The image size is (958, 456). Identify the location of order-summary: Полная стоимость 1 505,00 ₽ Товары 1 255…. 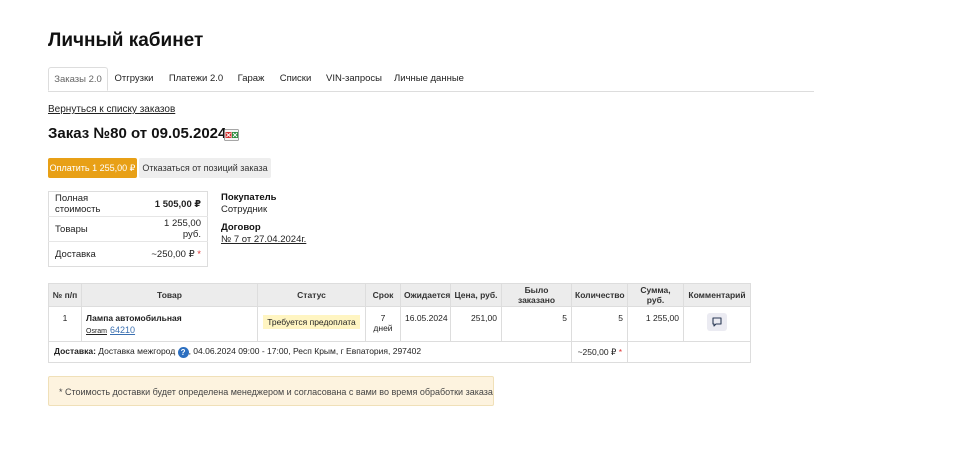
(128, 229).